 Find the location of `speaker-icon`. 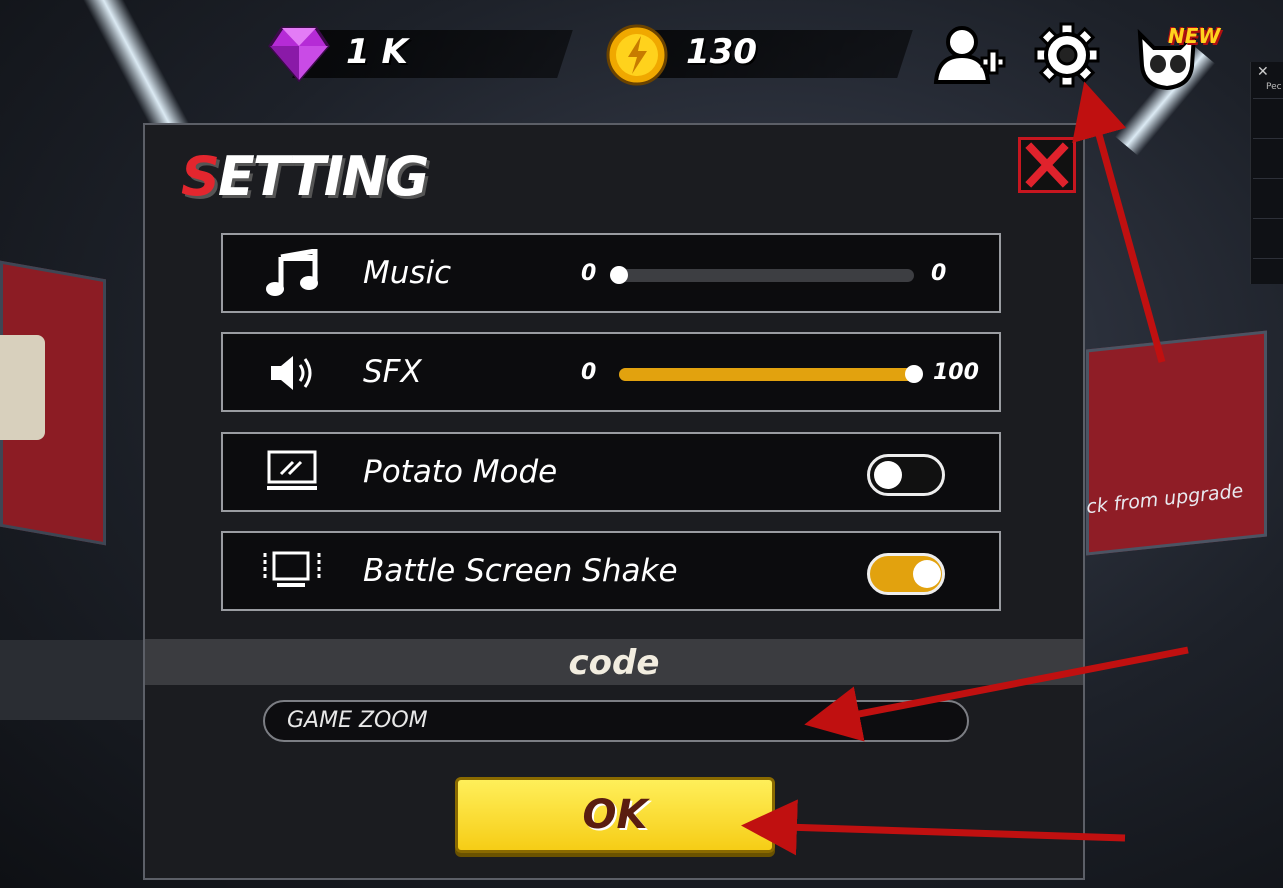

speaker-icon is located at coordinates (291, 373).